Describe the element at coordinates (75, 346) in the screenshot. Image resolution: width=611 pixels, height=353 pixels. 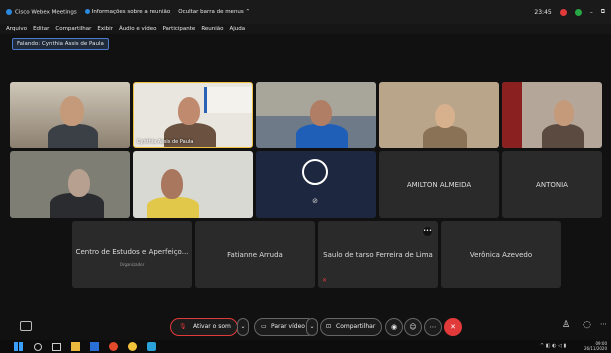
I see `file-explorer-icon` at that location.